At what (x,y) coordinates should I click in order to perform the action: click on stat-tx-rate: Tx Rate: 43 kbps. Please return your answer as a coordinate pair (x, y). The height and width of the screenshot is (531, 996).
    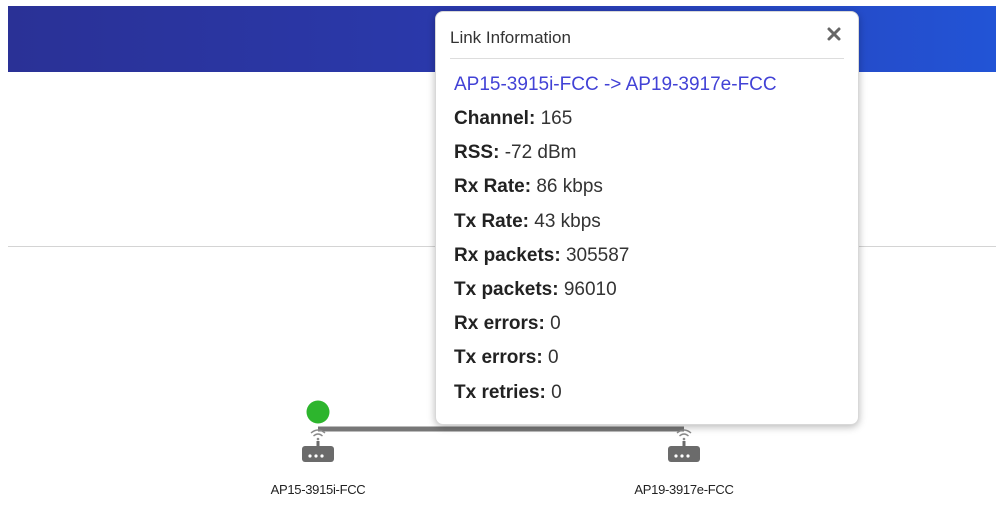
    Looking at the image, I should click on (651, 222).